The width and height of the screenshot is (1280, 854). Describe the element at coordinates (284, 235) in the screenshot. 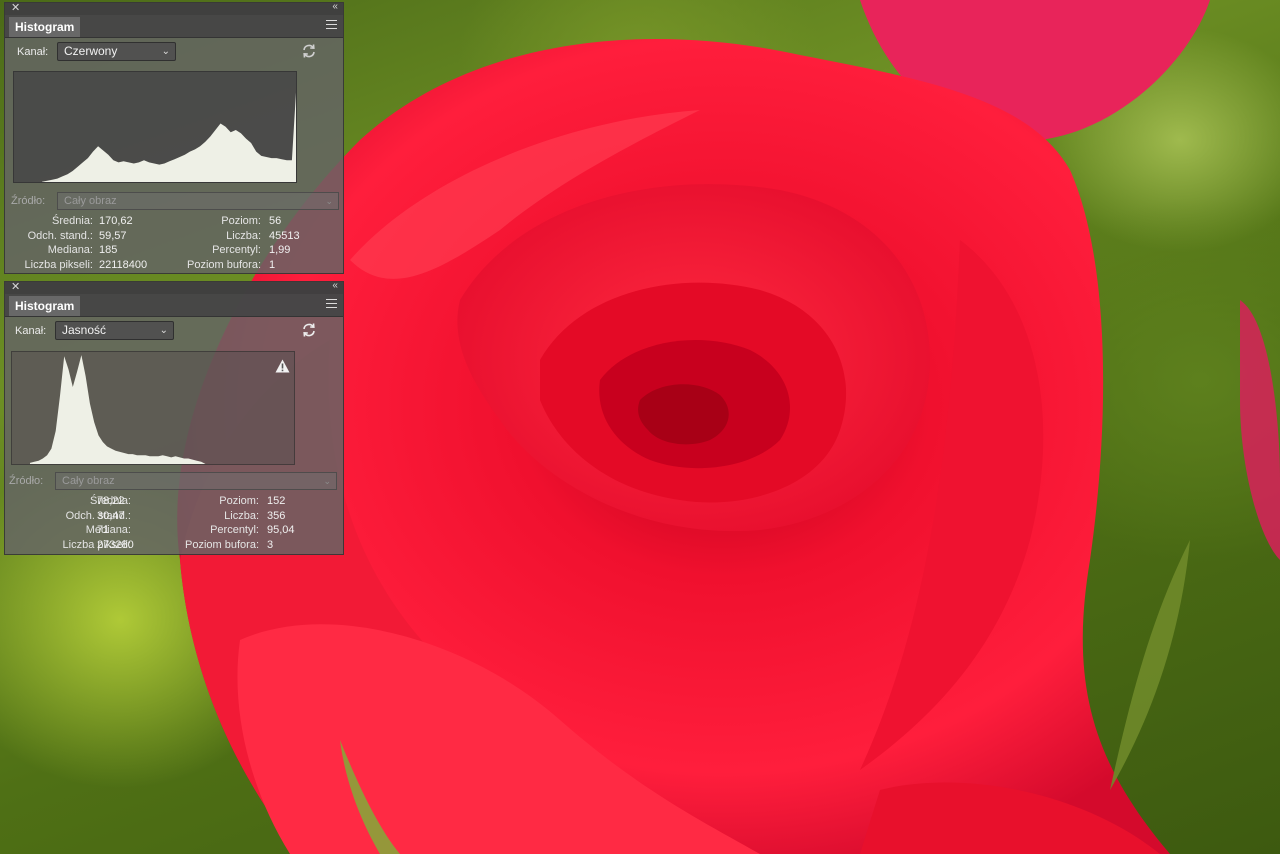

I see `stat-value: 45513` at that location.